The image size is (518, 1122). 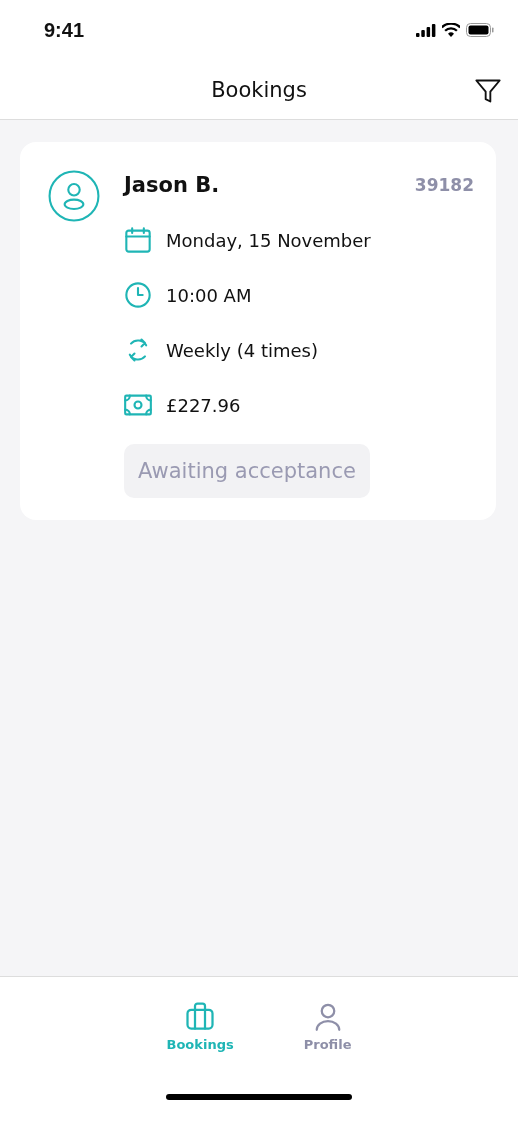 I want to click on status-badge: Awaiting acceptance, so click(x=247, y=471).